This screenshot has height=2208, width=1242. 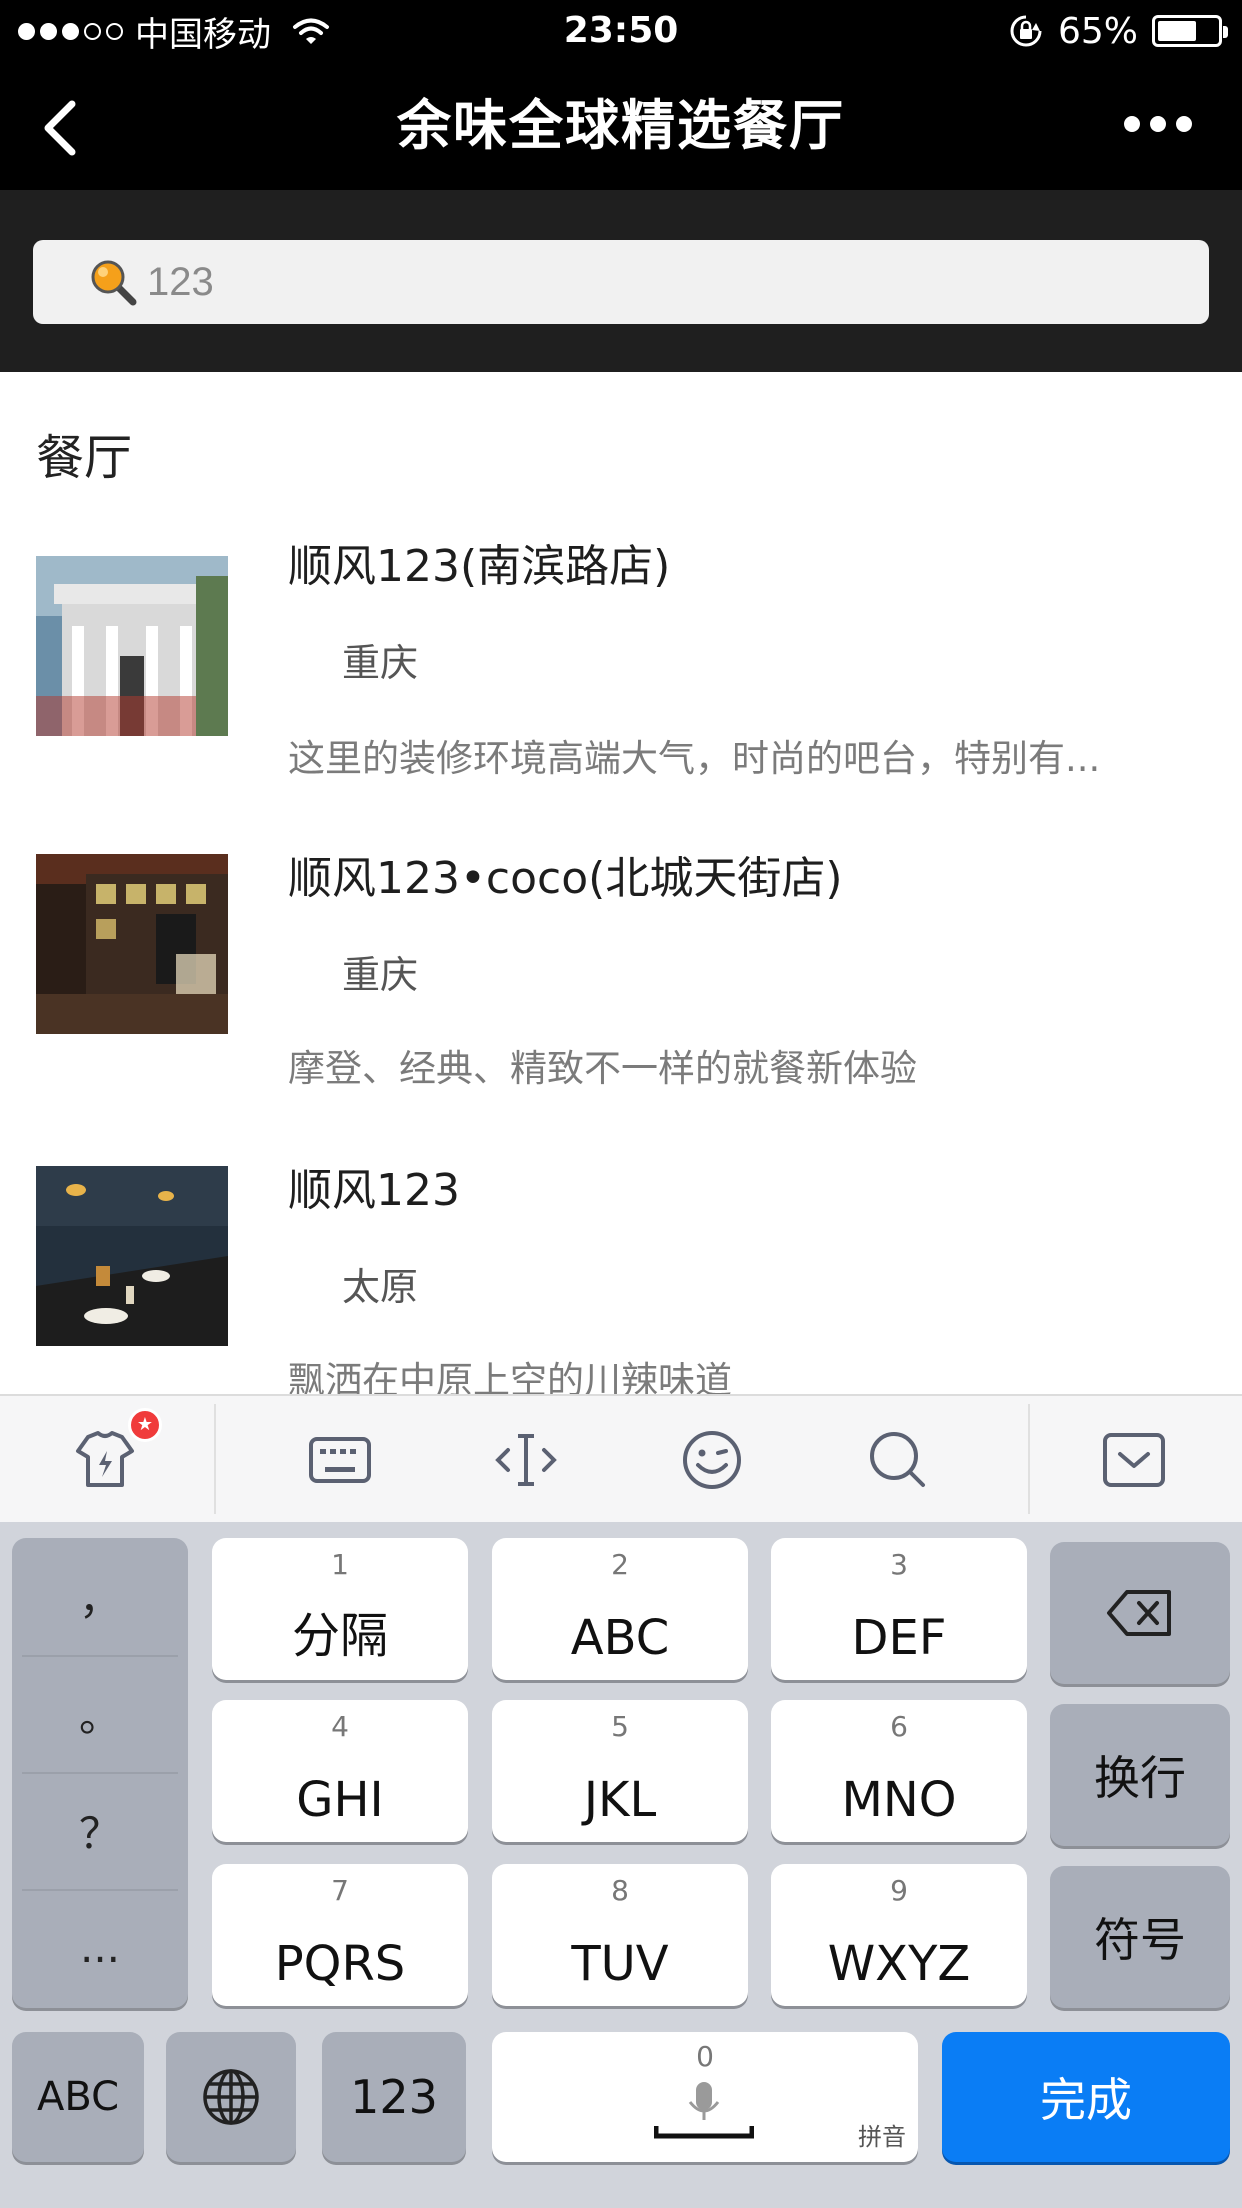 What do you see at coordinates (899, 1890) in the screenshot?
I see `key-number: 9` at bounding box center [899, 1890].